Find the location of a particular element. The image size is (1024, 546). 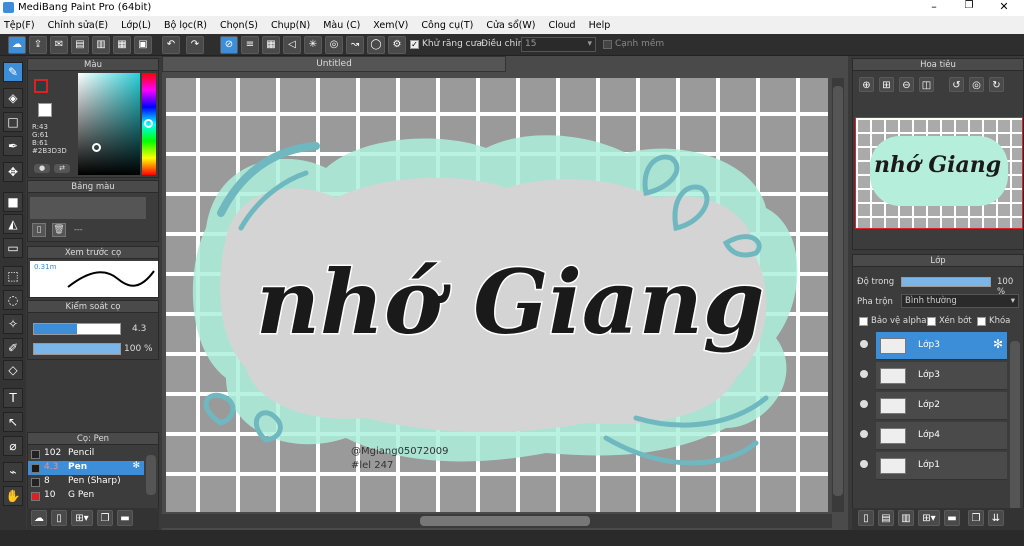

menu-item: Cửa sổ(W) is located at coordinates (510, 25).